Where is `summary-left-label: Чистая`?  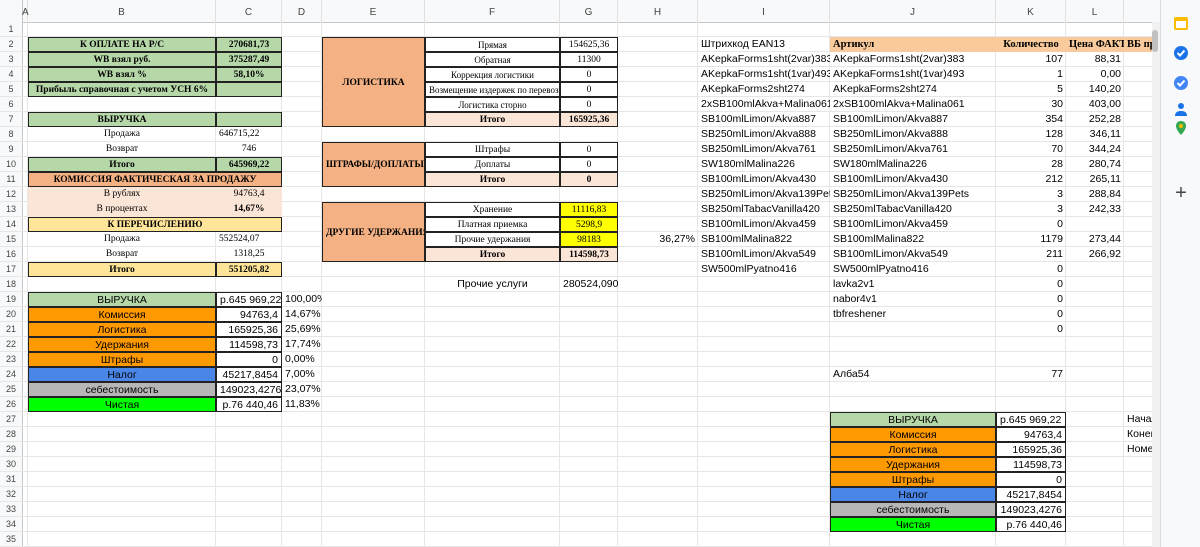
summary-left-label: Чистая is located at coordinates (122, 404).